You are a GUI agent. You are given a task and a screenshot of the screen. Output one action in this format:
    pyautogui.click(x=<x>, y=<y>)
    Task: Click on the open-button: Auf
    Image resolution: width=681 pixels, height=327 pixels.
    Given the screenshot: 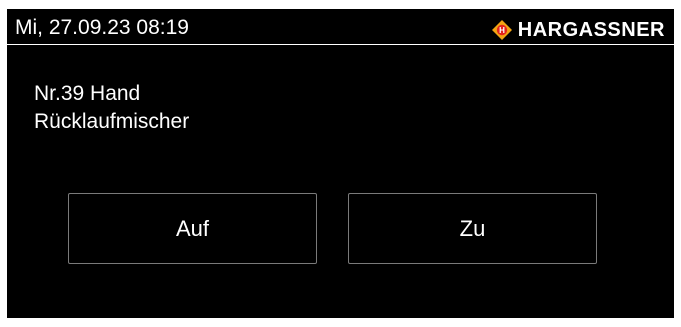 What is the action you would take?
    pyautogui.click(x=192, y=228)
    